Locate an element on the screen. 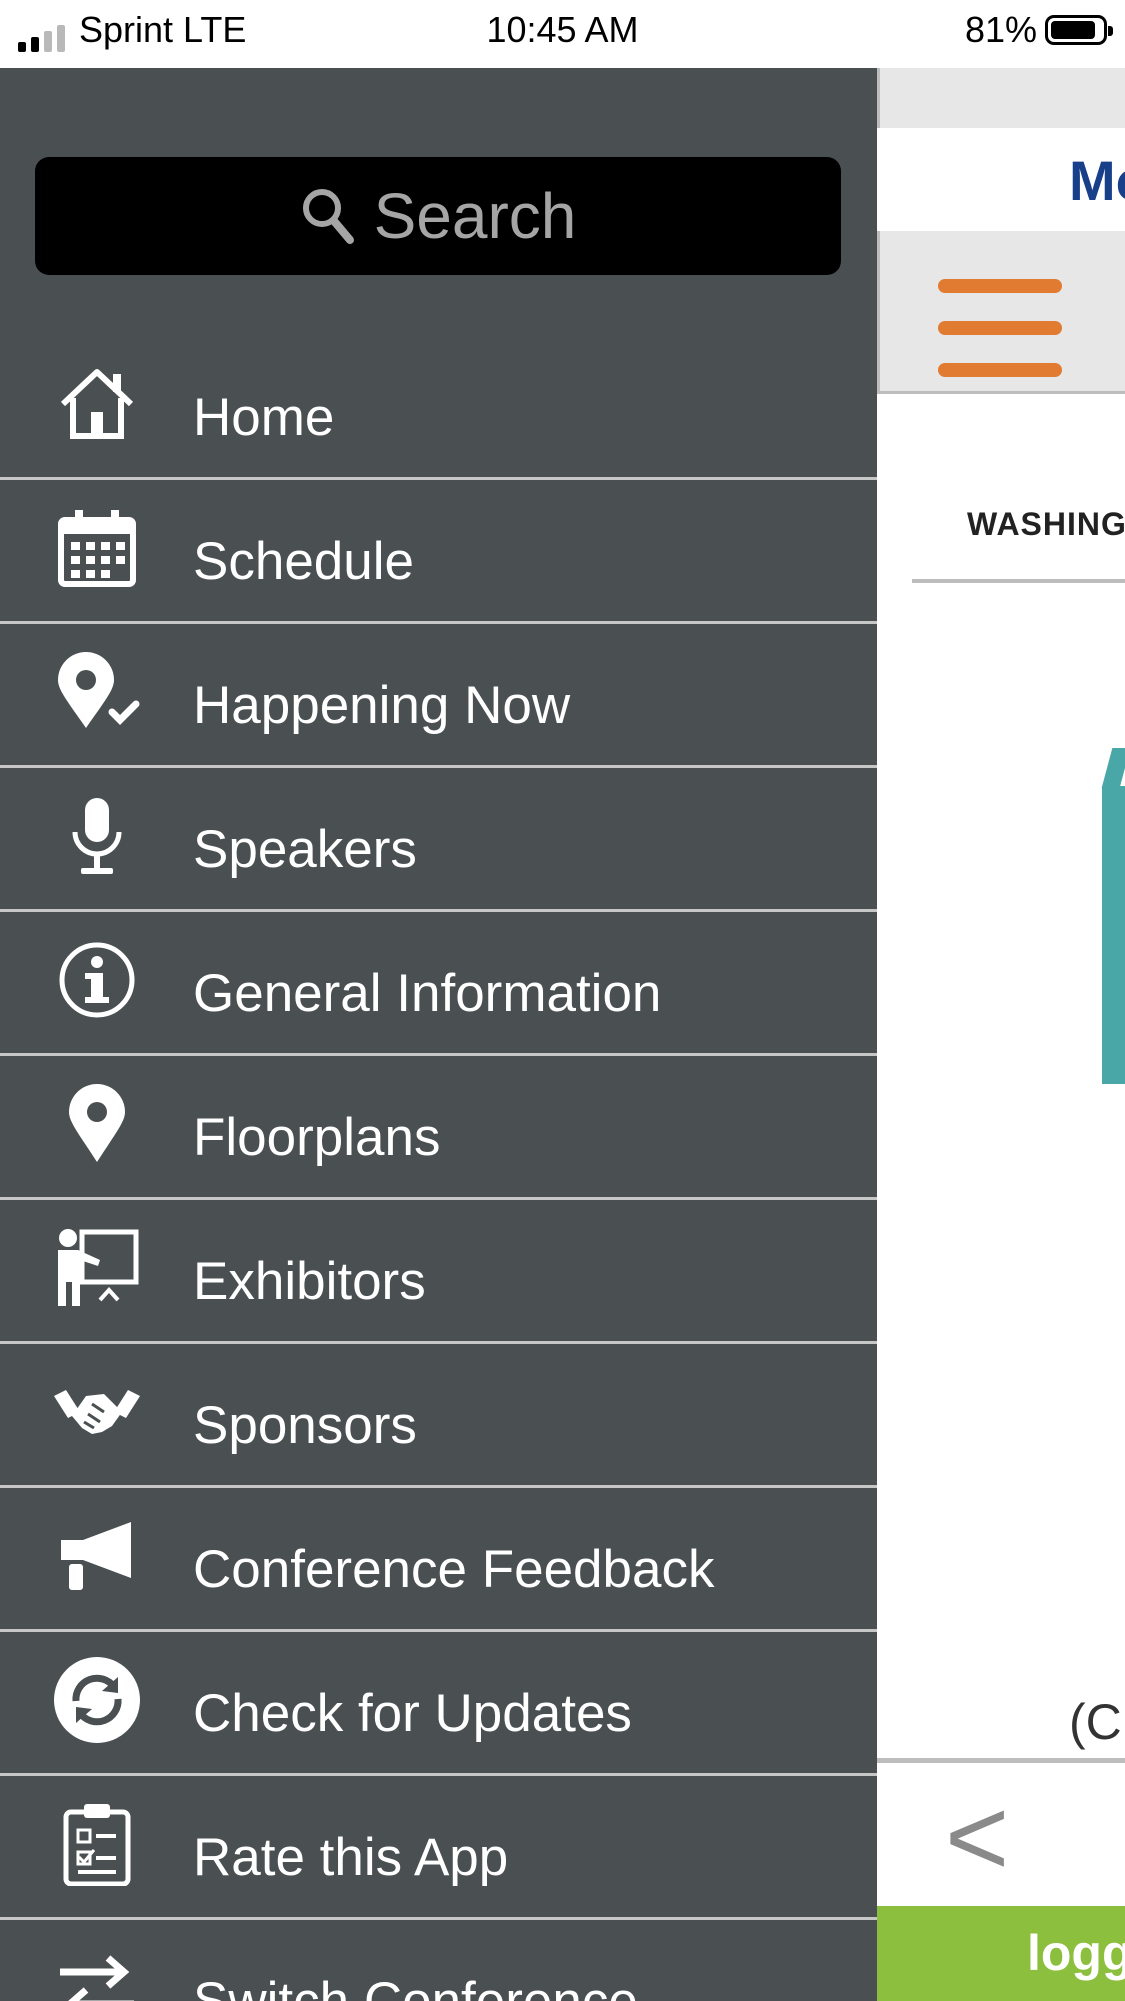 The width and height of the screenshot is (1125, 2001). swap-arrows-icon is located at coordinates (97, 1974).